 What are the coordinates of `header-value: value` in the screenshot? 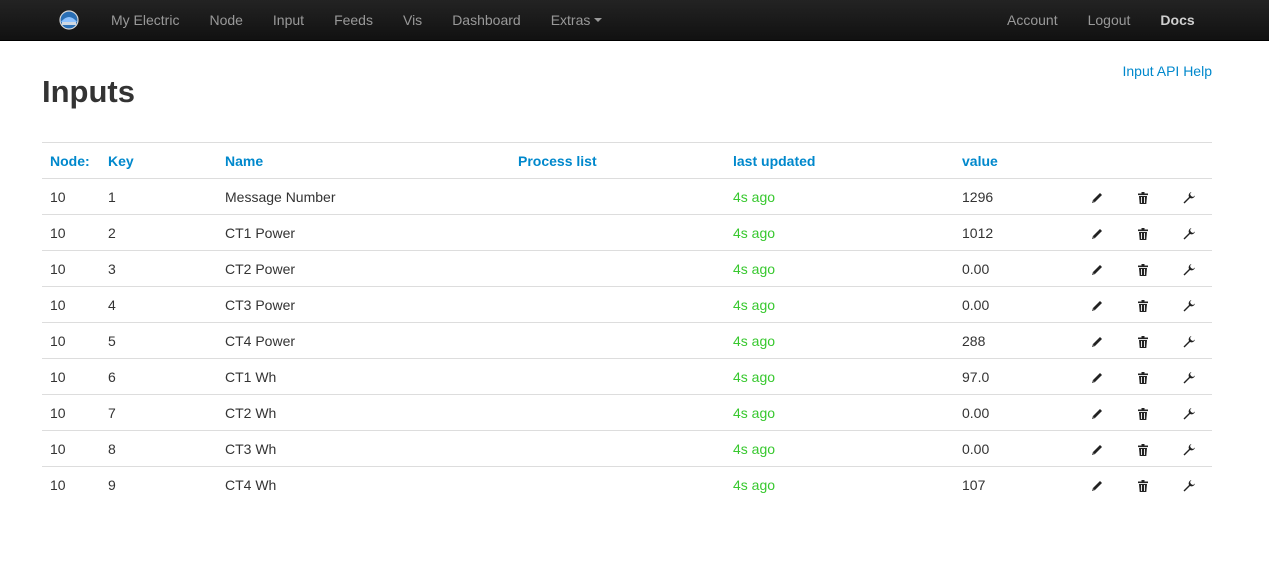 It's located at (1014, 160).